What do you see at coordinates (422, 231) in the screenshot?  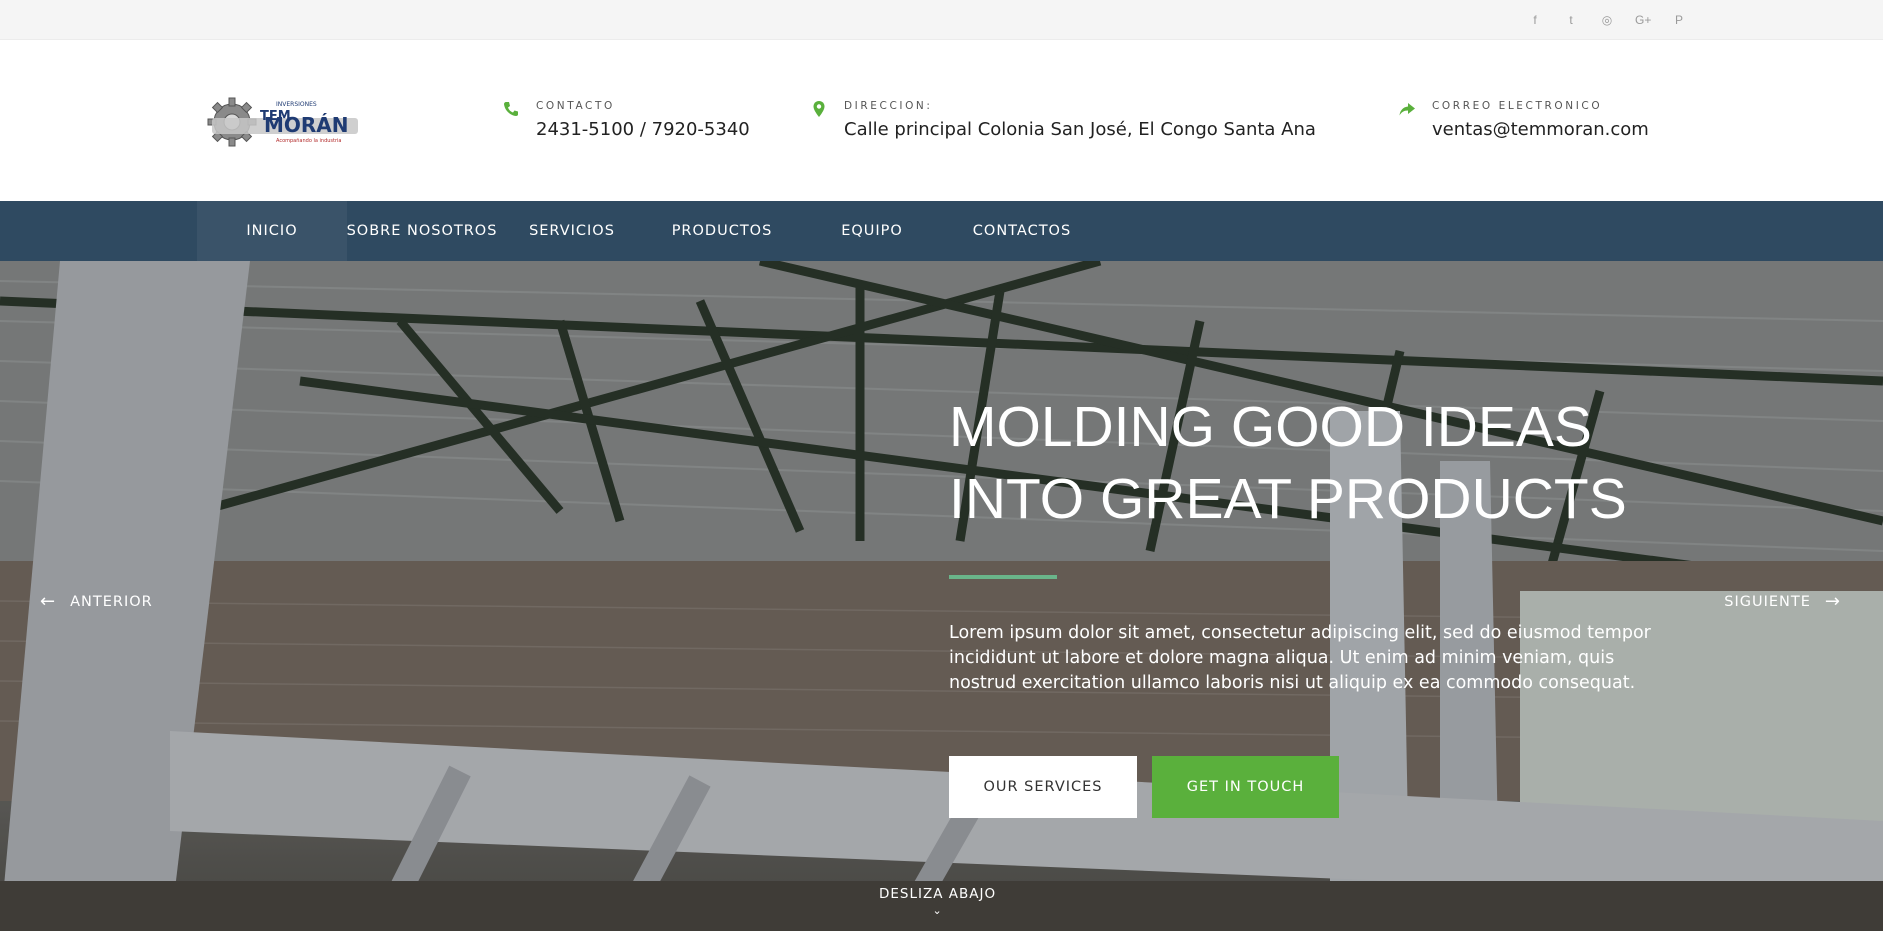 I see `nav-item-sobre-nosotros: SOBRE NOSOTROS` at bounding box center [422, 231].